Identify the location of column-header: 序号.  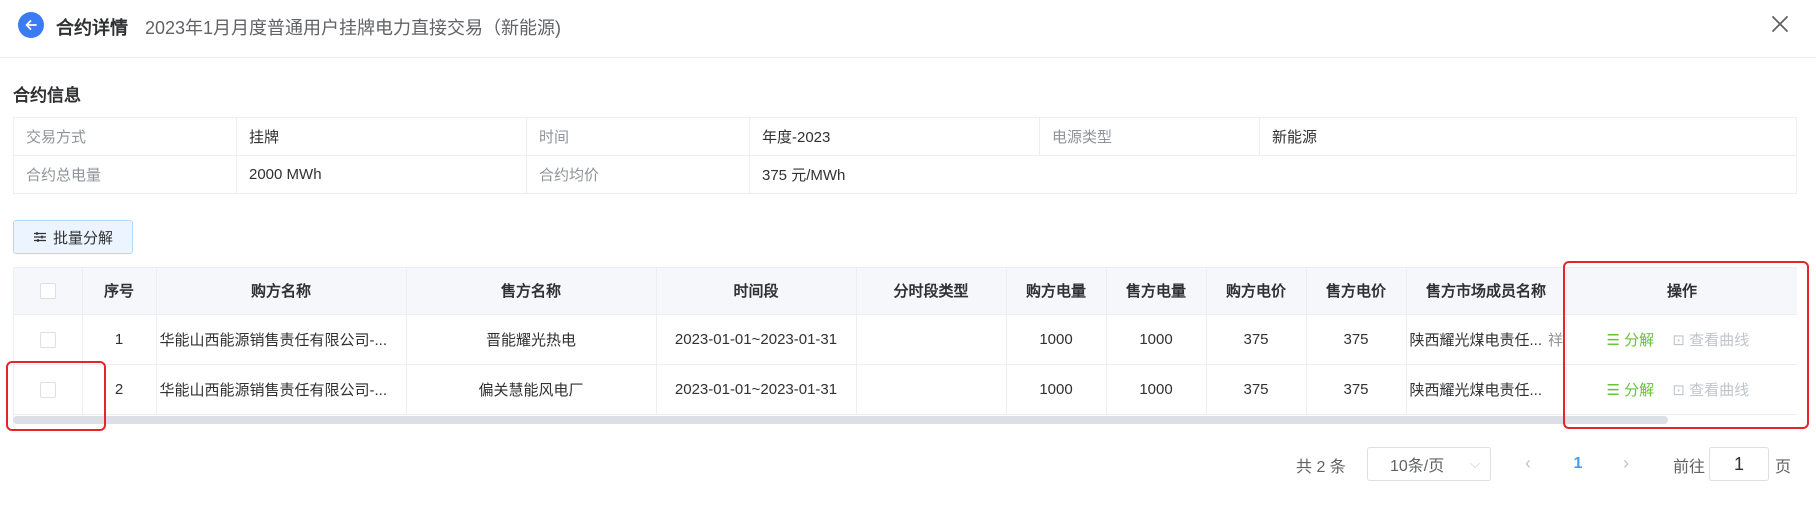
(119, 291).